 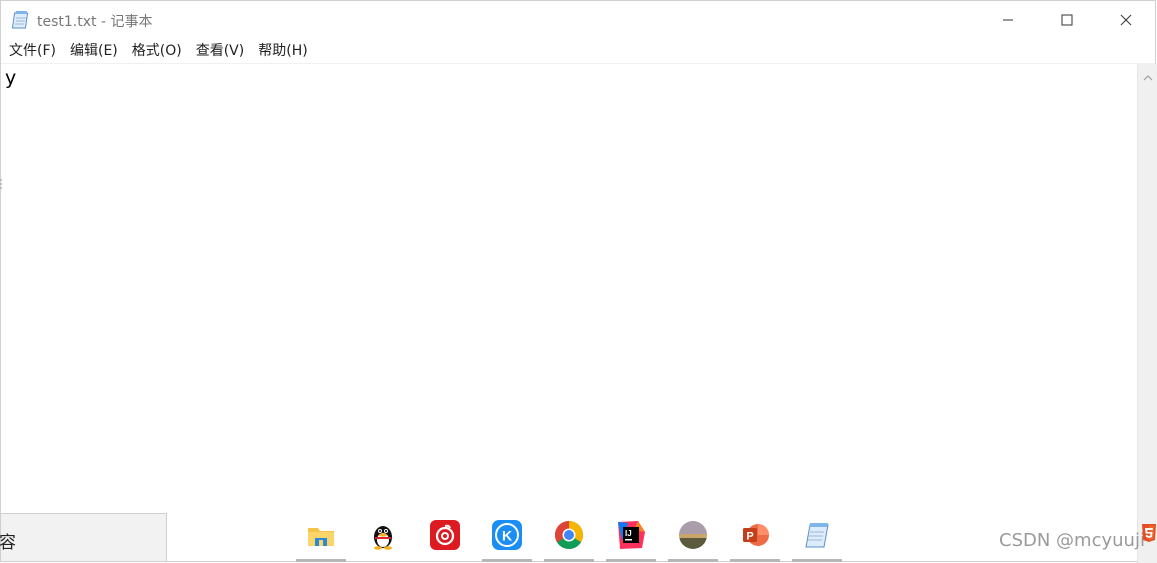 I want to click on taskbar-file-explorer, so click(x=321, y=539).